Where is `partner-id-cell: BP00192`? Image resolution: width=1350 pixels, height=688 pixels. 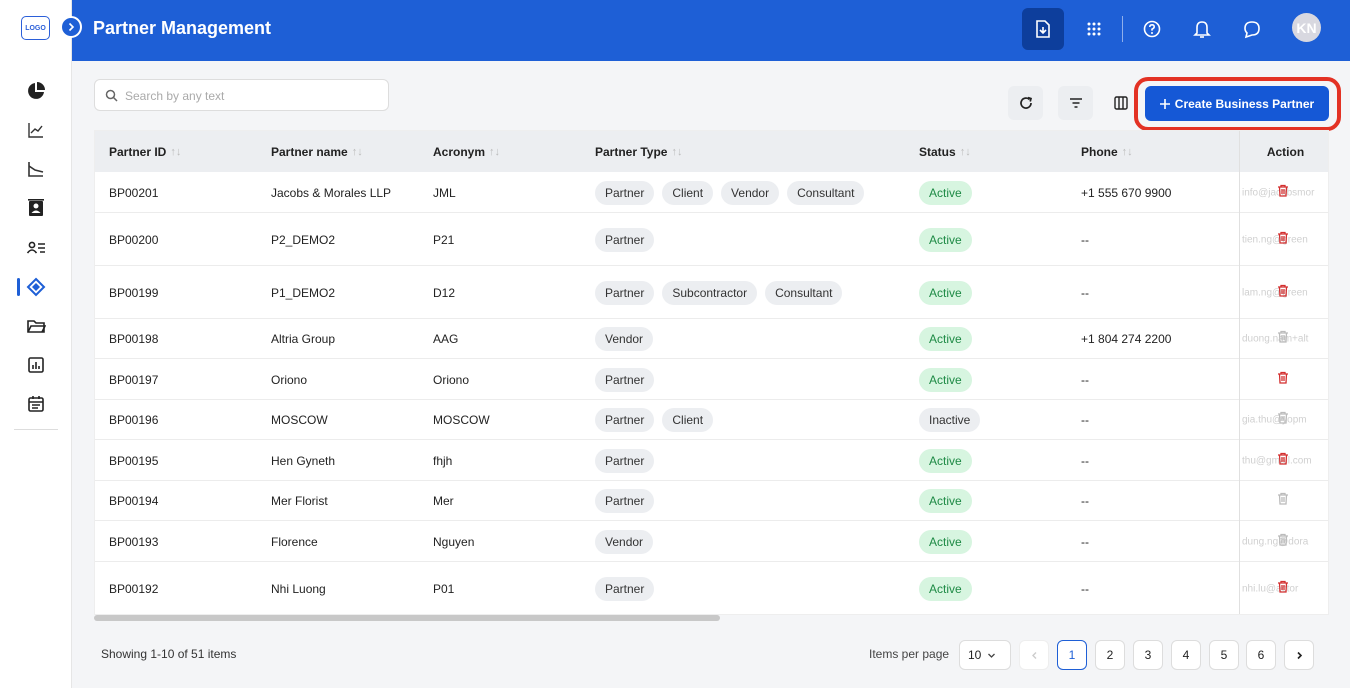
partner-id-cell: BP00192 is located at coordinates (134, 588).